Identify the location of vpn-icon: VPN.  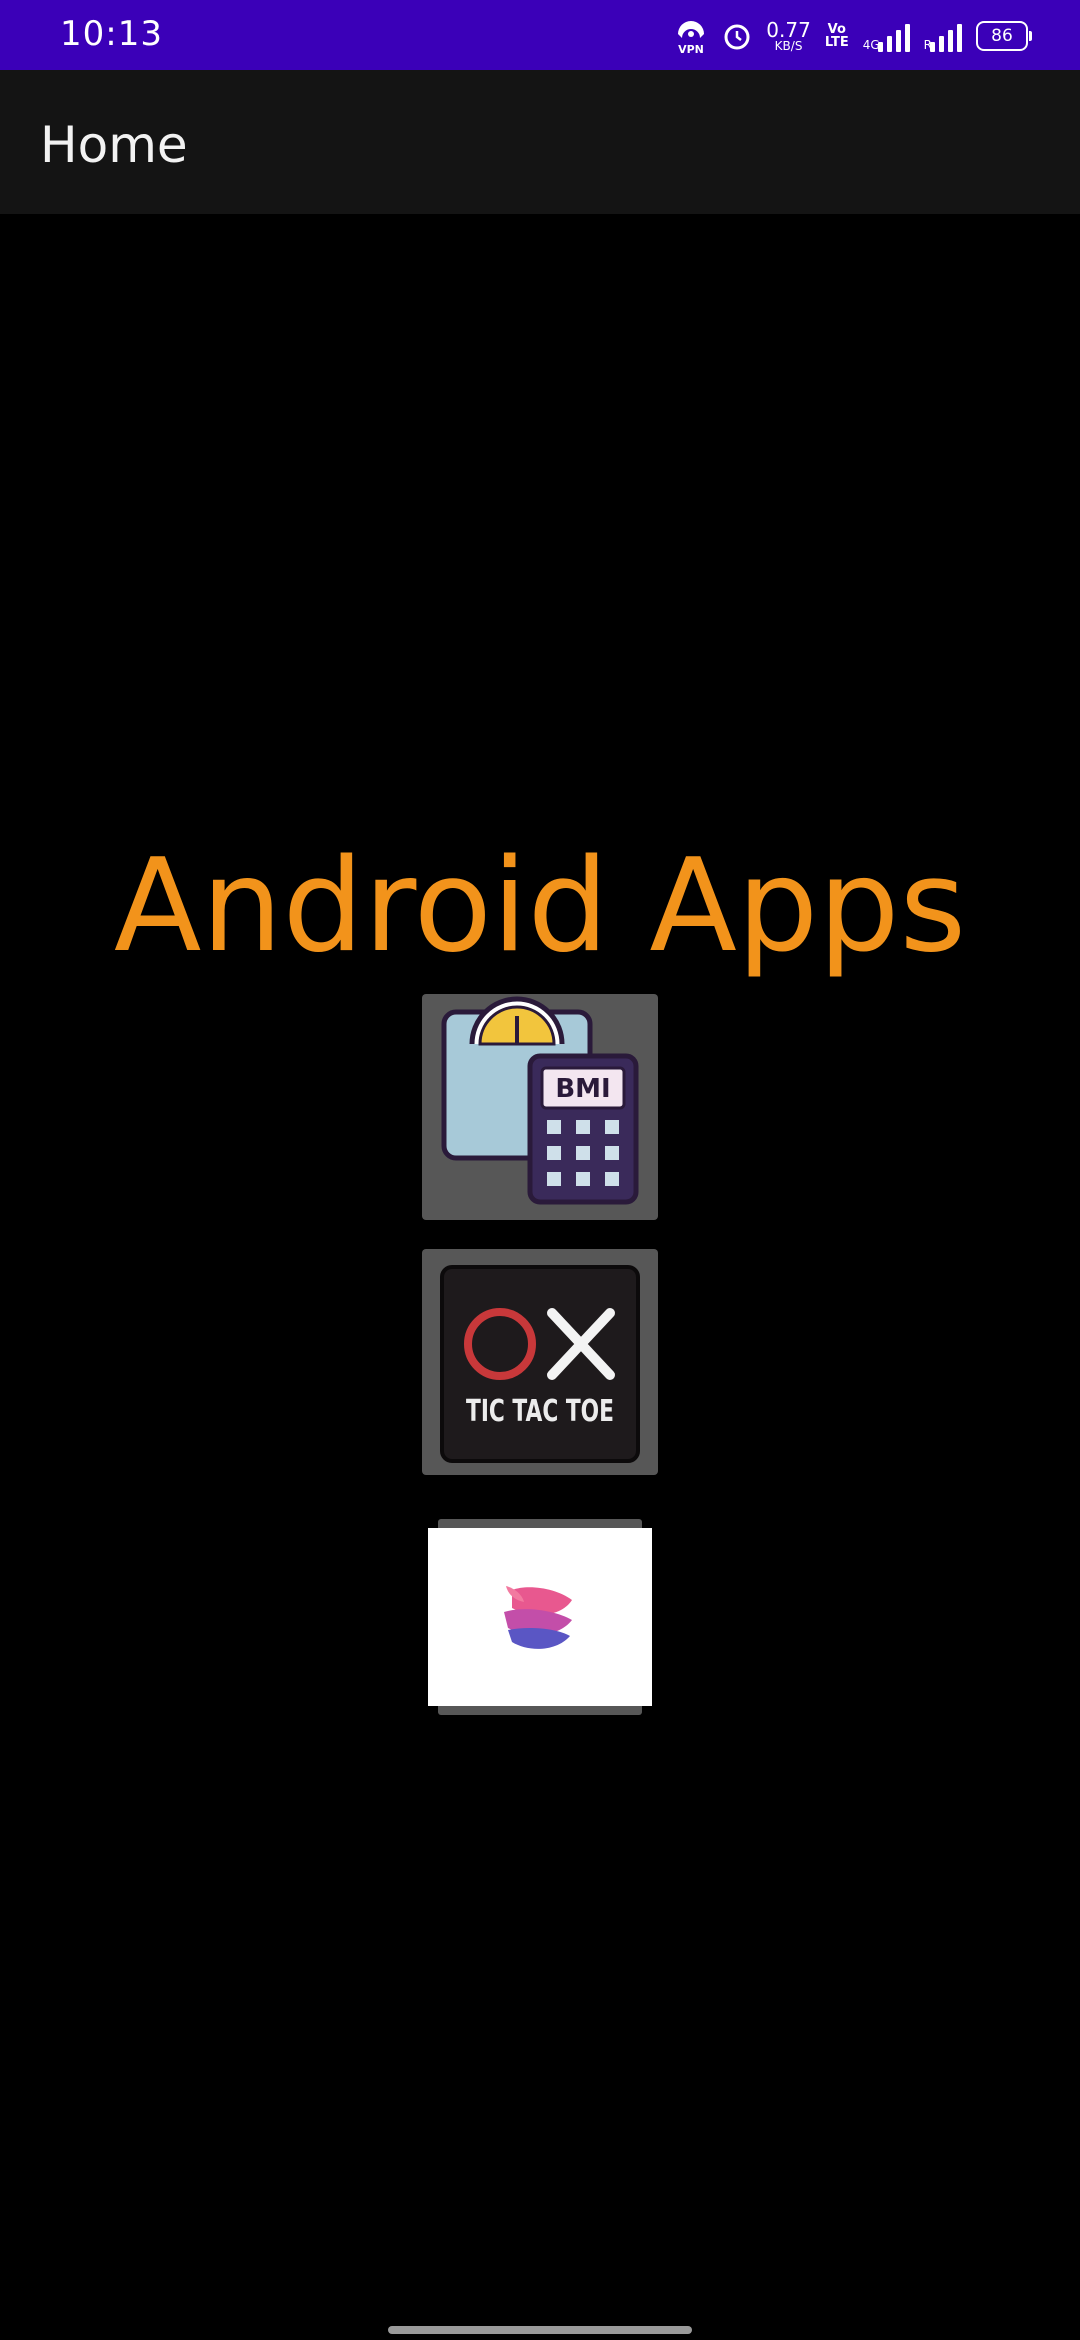
(691, 36).